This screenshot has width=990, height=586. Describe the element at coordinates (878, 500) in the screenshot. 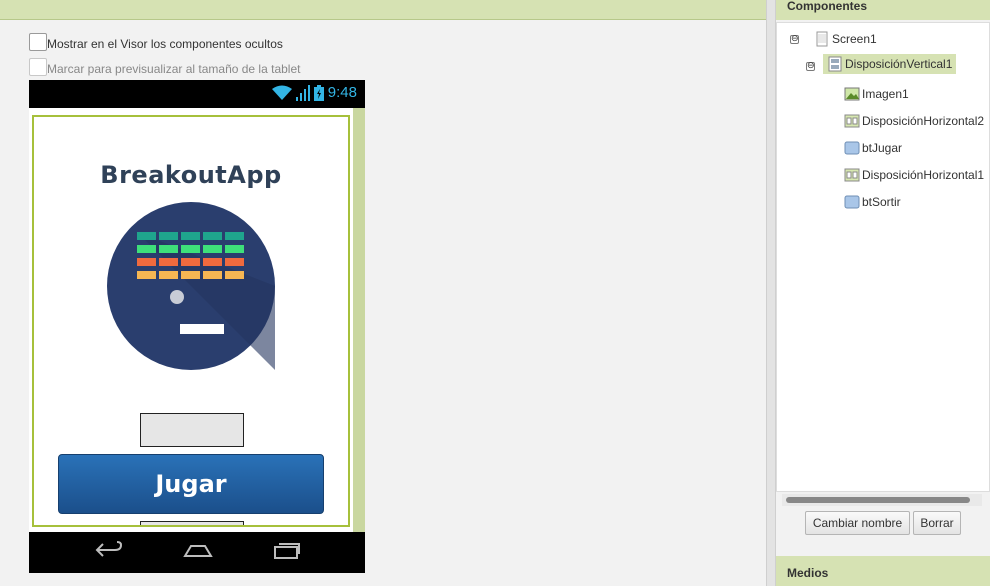

I see `tree-scrollbar-thumb` at that location.